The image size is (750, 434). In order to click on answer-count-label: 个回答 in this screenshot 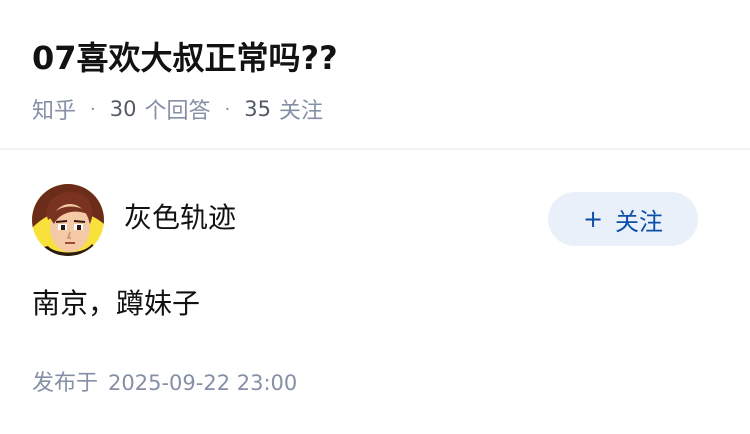, I will do `click(177, 111)`.